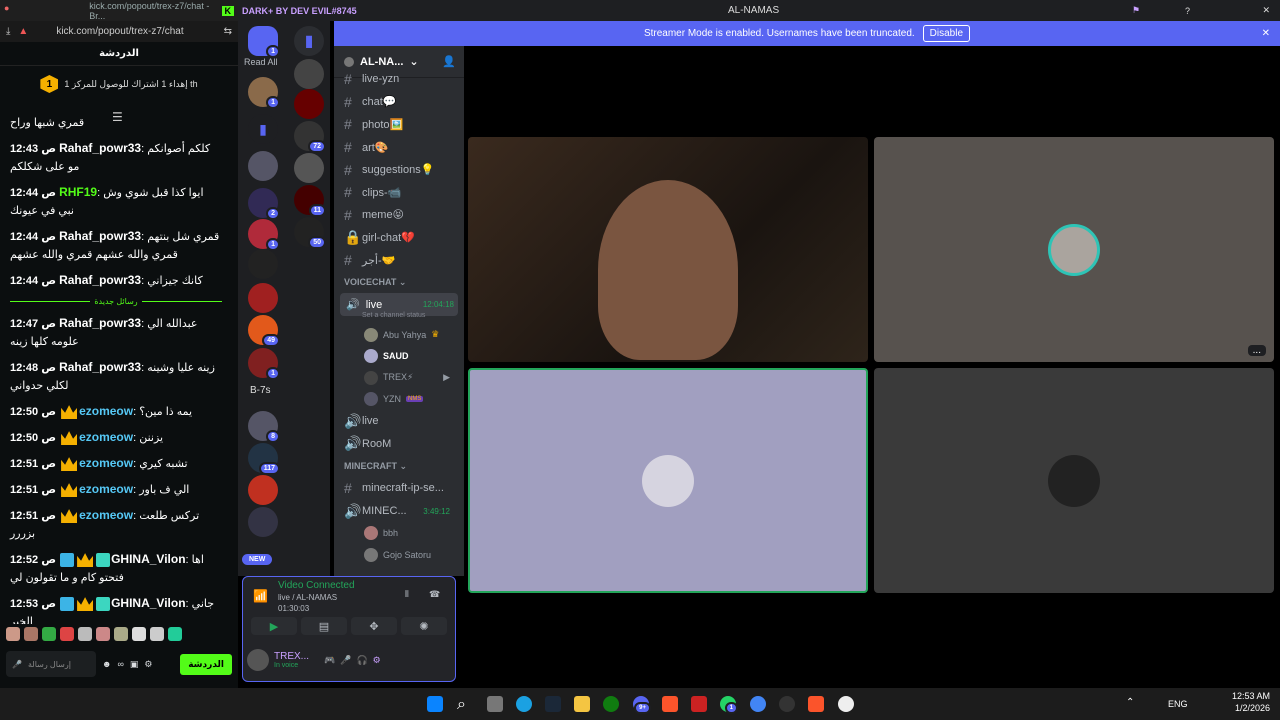  What do you see at coordinates (399, 378) in the screenshot?
I see `voice-user: TREX⚡ ▶` at bounding box center [399, 378].